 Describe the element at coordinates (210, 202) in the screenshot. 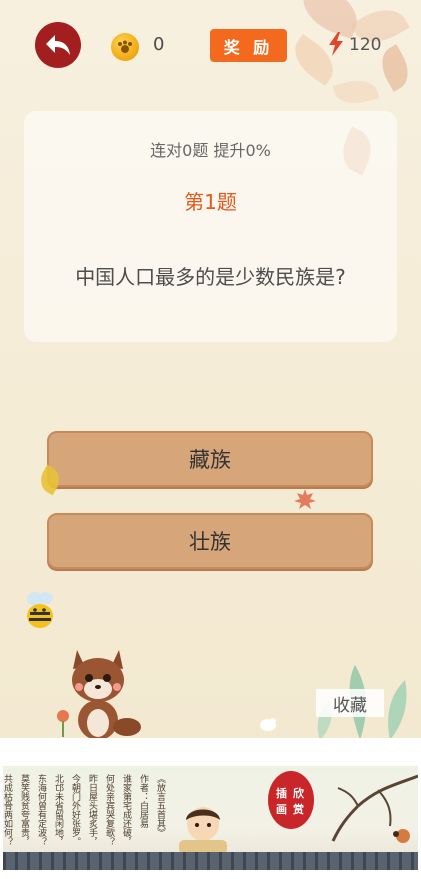

I see `question-number: 第1题` at that location.